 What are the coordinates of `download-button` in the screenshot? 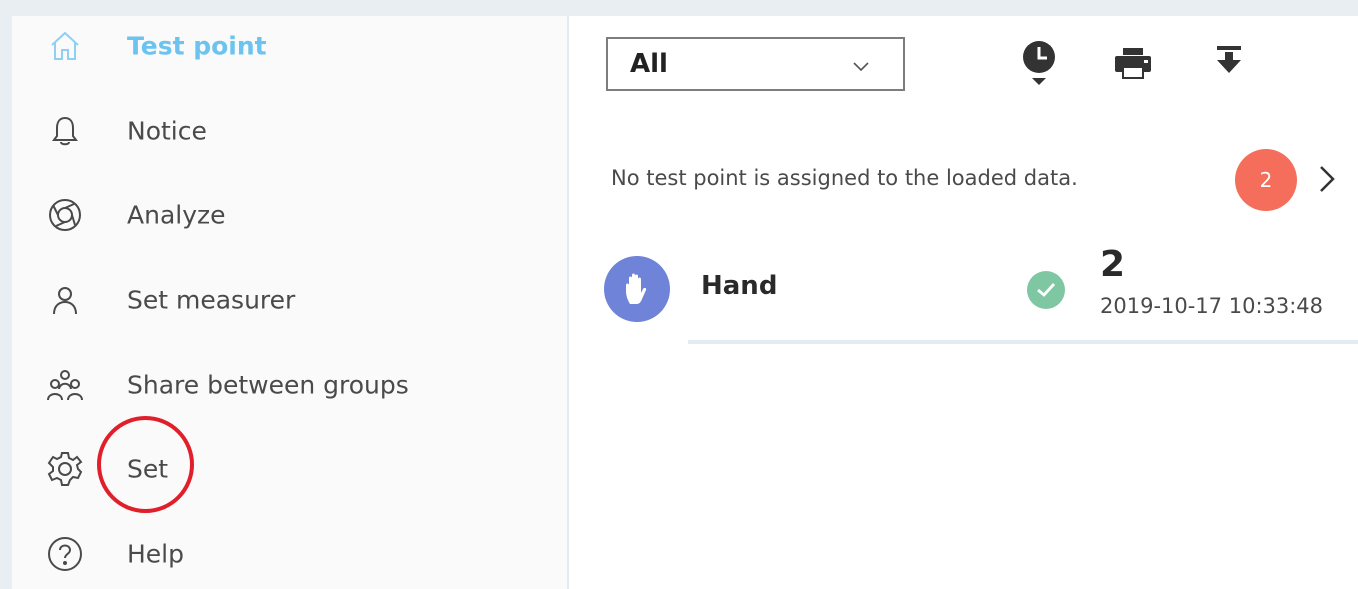 It's located at (1229, 62).